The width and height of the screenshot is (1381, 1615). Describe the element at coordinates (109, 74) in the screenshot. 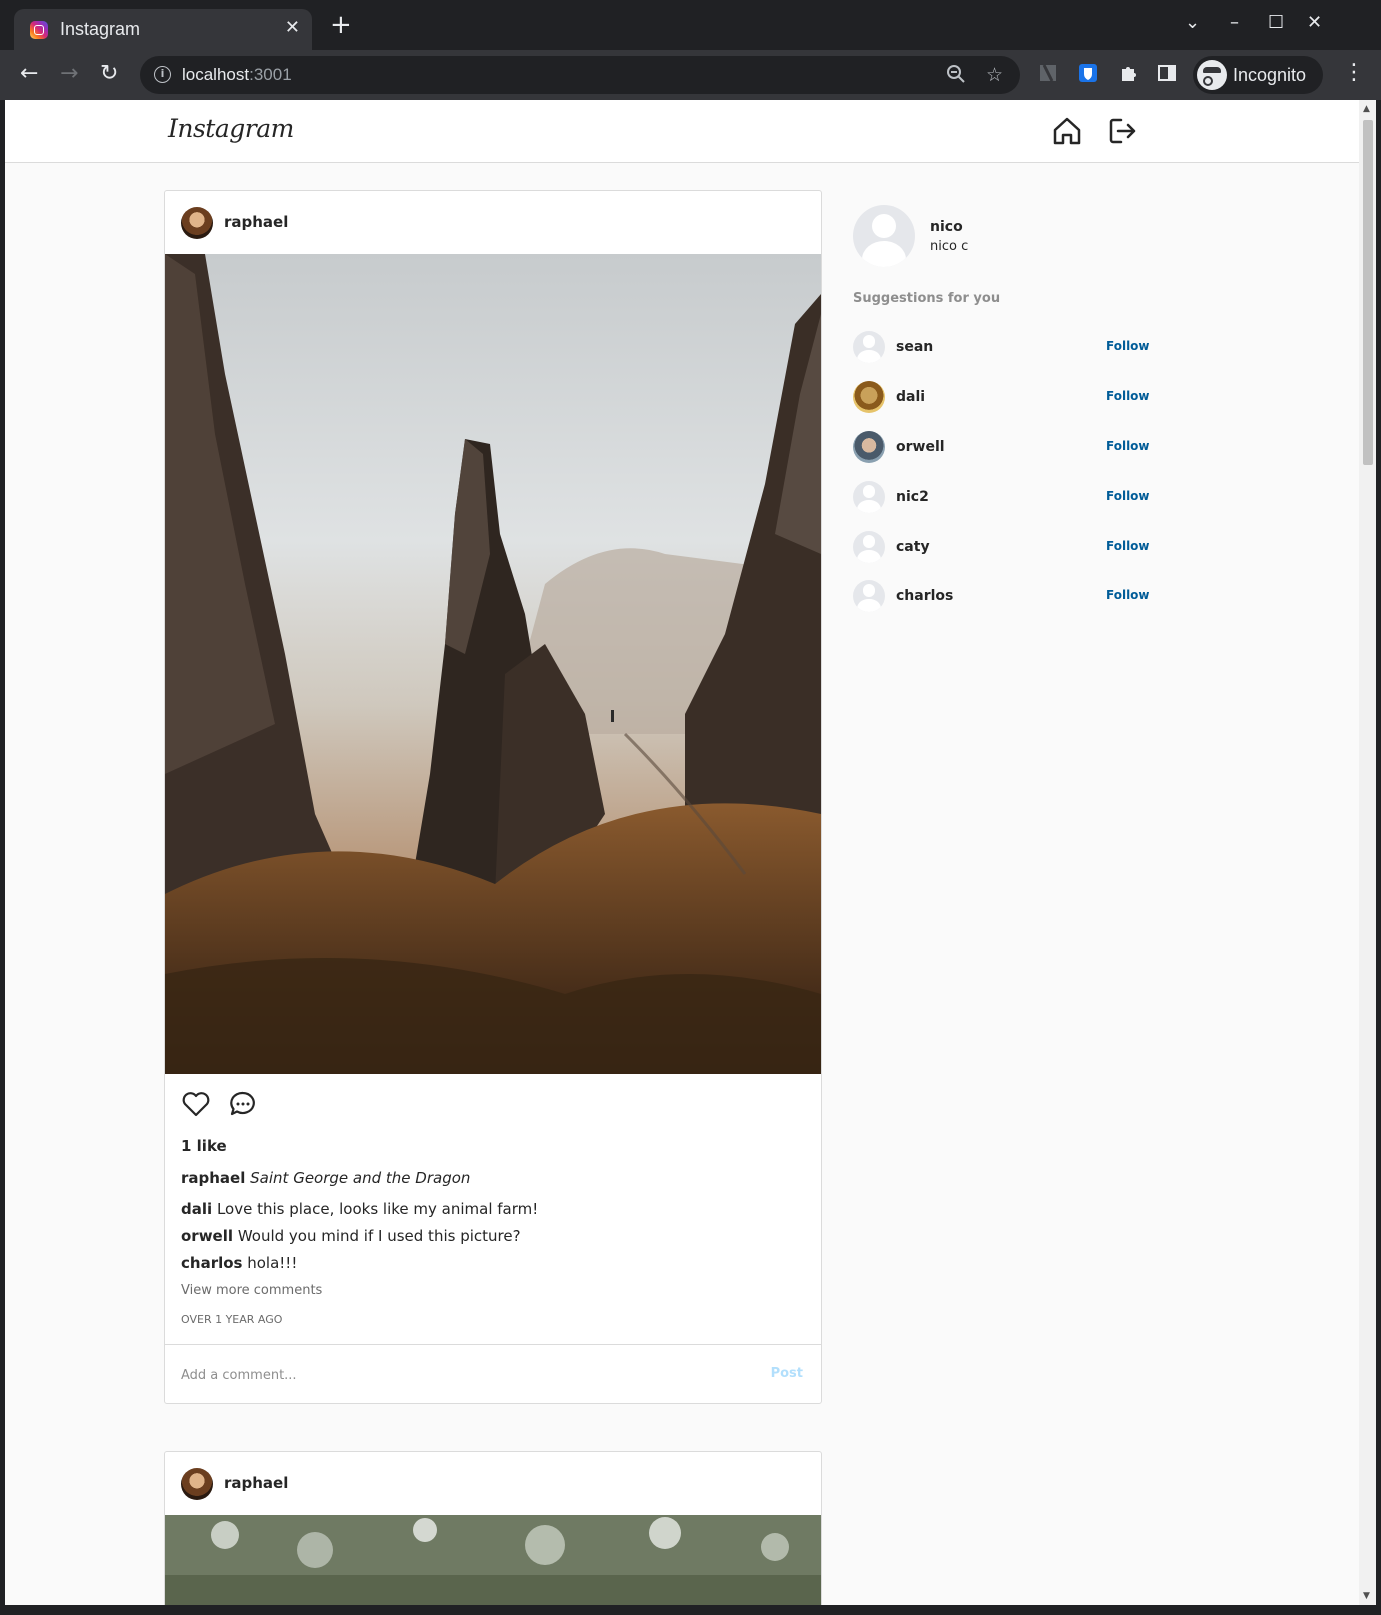

I see `reload-icon: ↻` at that location.